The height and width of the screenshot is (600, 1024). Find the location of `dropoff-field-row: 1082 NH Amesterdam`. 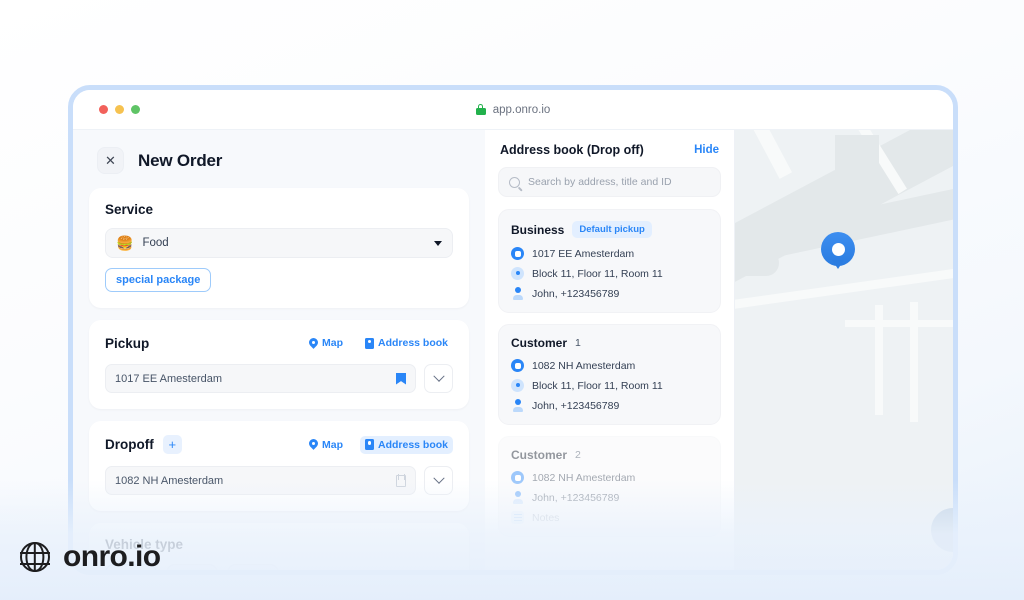

dropoff-field-row: 1082 NH Amesterdam is located at coordinates (279, 480).